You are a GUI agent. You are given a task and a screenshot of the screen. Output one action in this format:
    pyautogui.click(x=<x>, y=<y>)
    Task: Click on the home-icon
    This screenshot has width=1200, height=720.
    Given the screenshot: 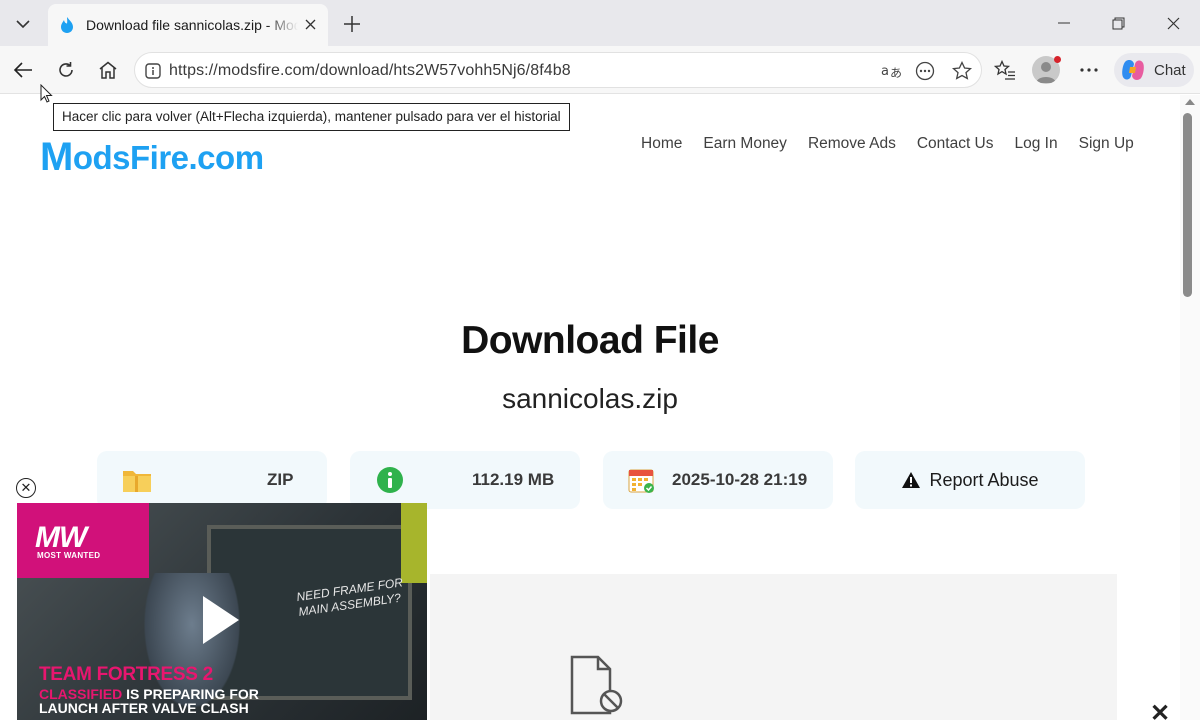 What is the action you would take?
    pyautogui.click(x=108, y=70)
    